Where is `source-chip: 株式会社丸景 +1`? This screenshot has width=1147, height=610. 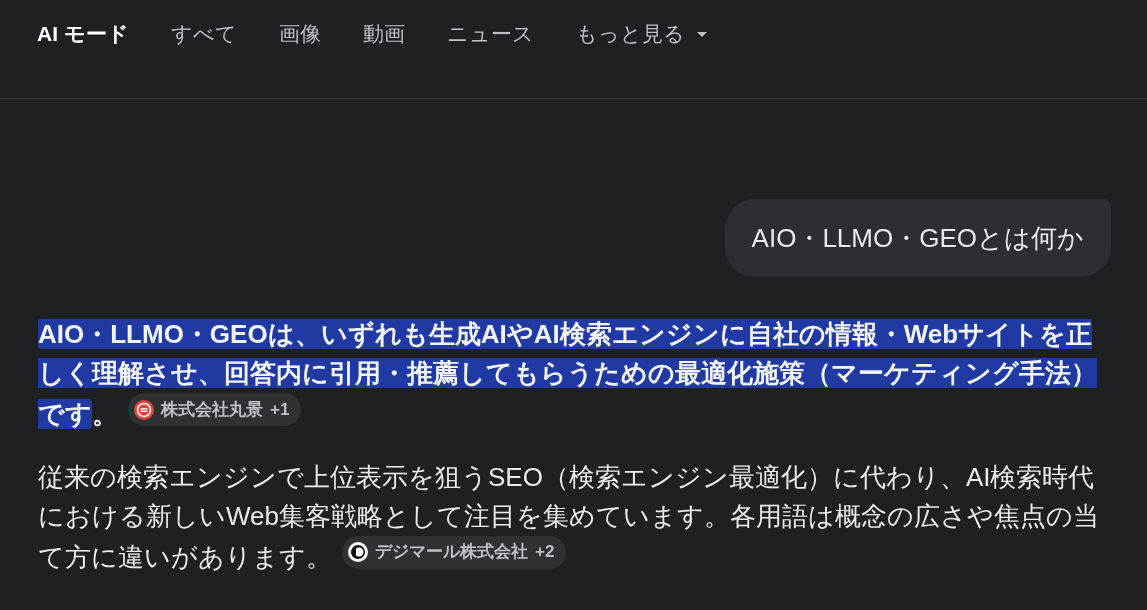
source-chip: 株式会社丸景 +1 is located at coordinates (215, 409).